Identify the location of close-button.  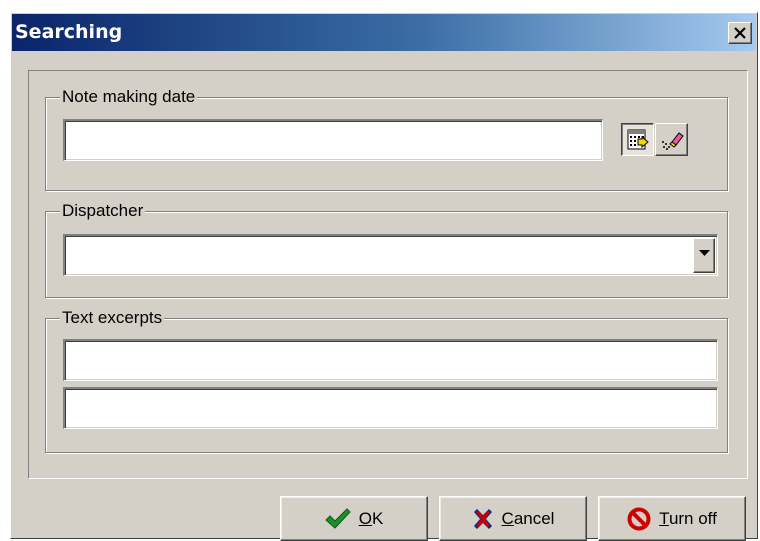
(740, 33).